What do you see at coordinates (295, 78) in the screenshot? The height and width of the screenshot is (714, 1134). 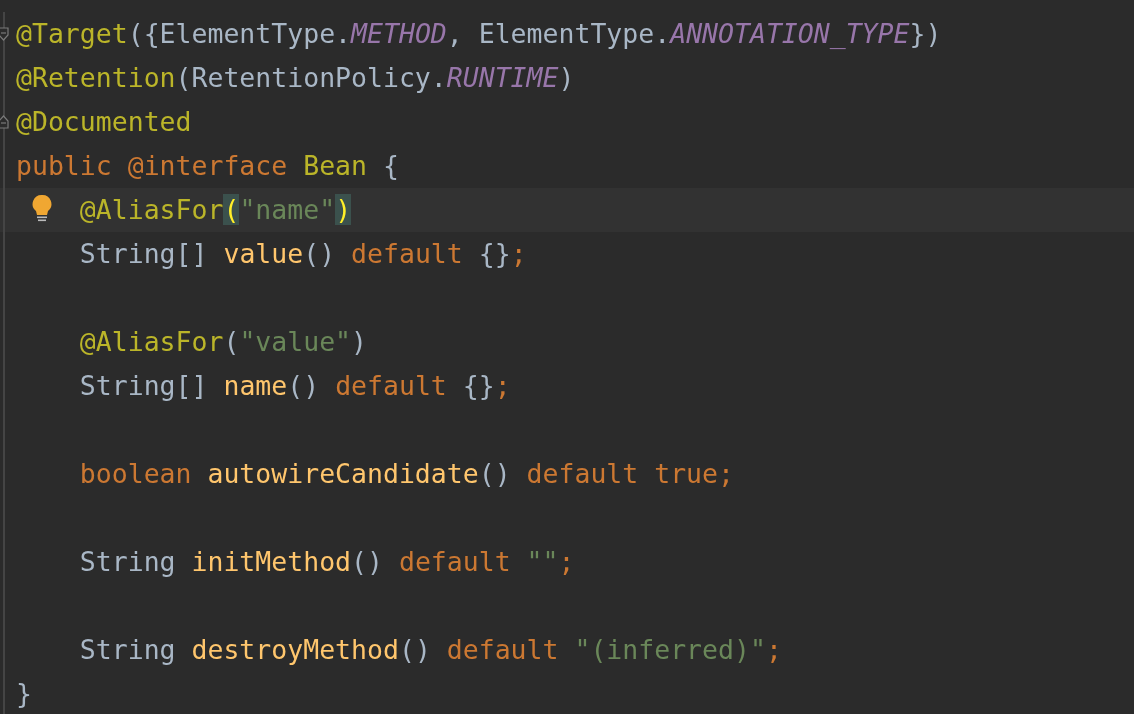 I see `code-line: @Retention(RetentionPolicy.RUNTIME)` at bounding box center [295, 78].